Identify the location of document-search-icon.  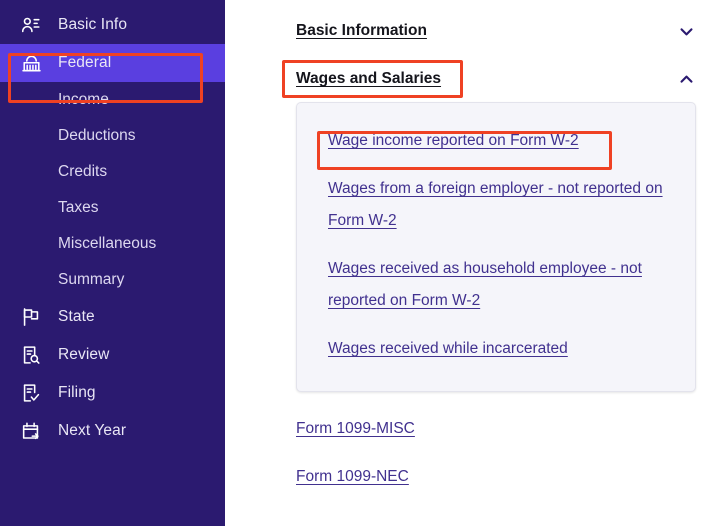
(31, 355).